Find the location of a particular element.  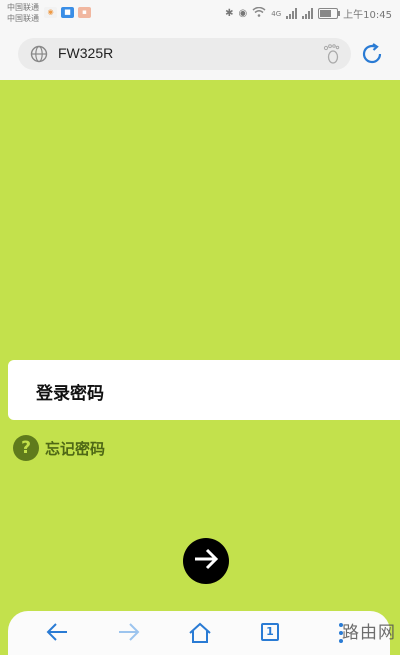

app-notification-icon: ▪ is located at coordinates (84, 12).